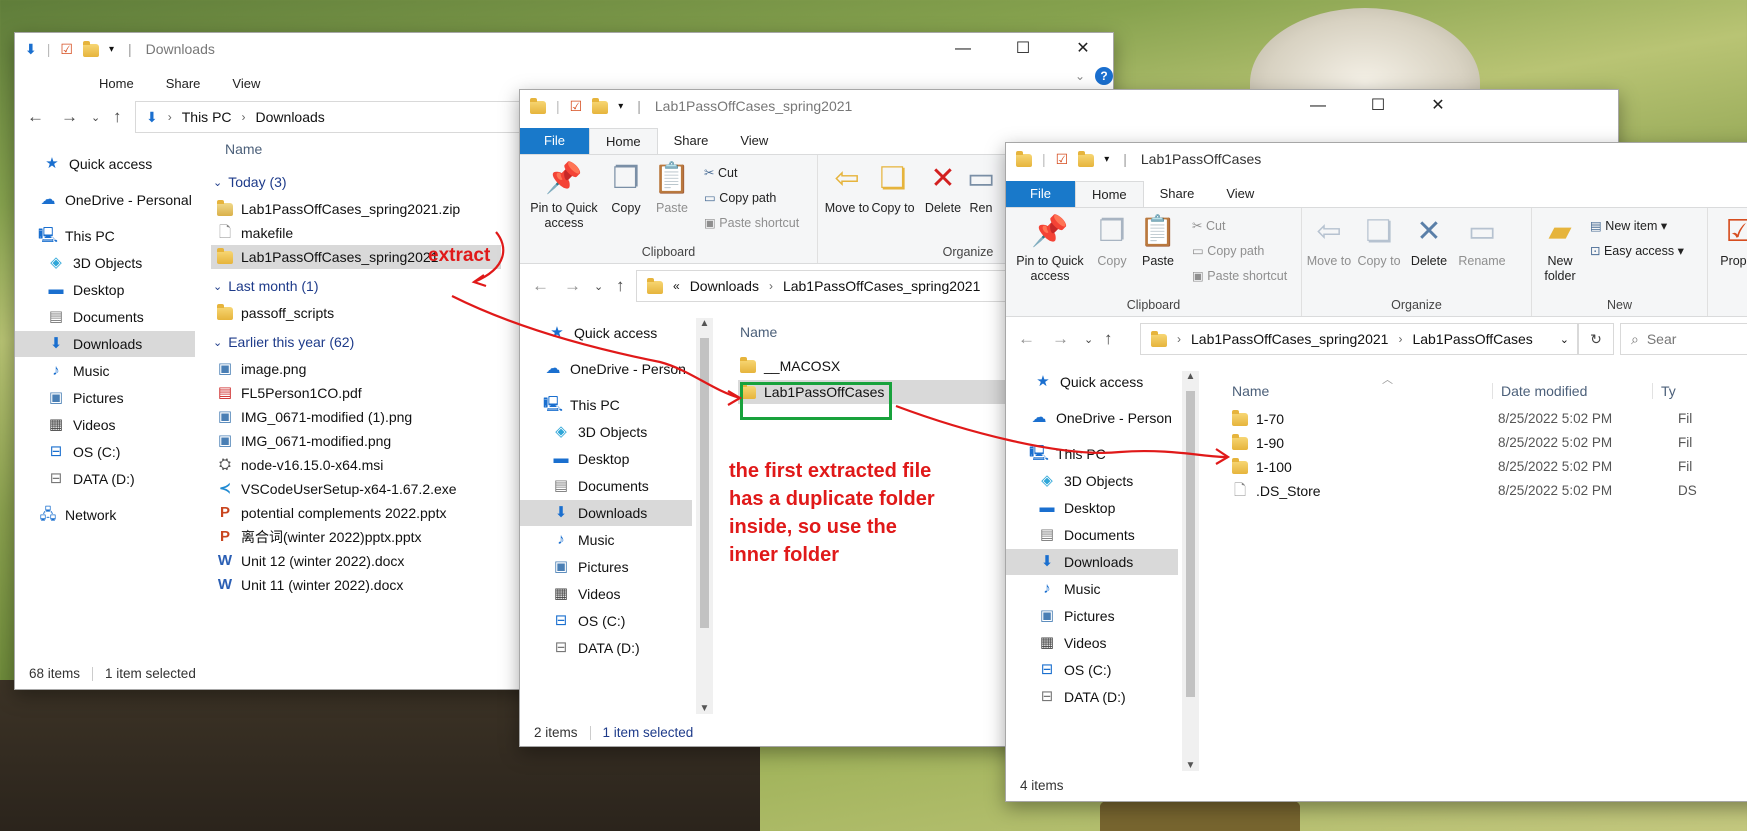 This screenshot has width=1747, height=831. What do you see at coordinates (105, 515) in the screenshot?
I see `nav-network: 🖧 Network` at bounding box center [105, 515].